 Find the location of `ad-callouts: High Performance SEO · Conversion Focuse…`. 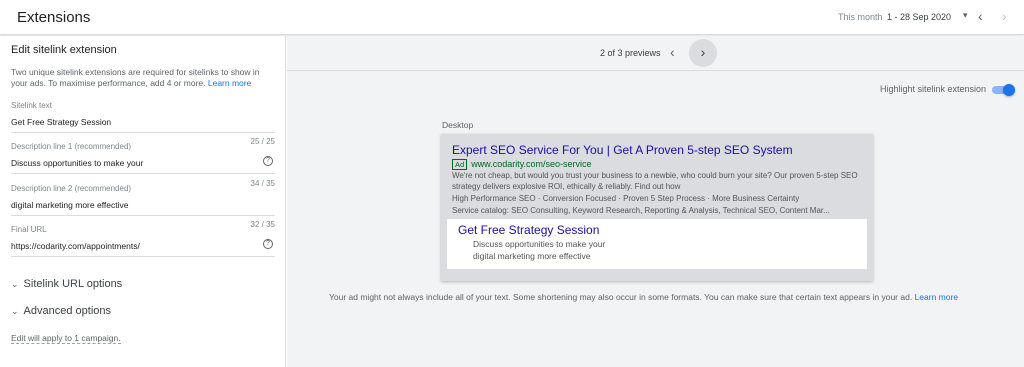

ad-callouts: High Performance SEO · Conversion Focuse… is located at coordinates (626, 198).